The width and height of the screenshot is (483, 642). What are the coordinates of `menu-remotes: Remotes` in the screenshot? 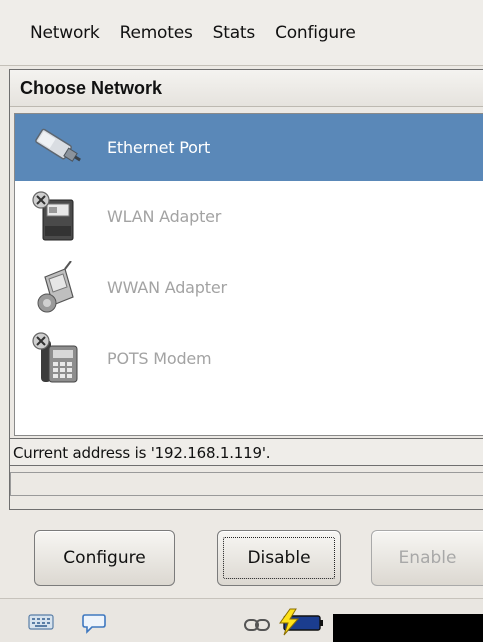 It's located at (156, 33).